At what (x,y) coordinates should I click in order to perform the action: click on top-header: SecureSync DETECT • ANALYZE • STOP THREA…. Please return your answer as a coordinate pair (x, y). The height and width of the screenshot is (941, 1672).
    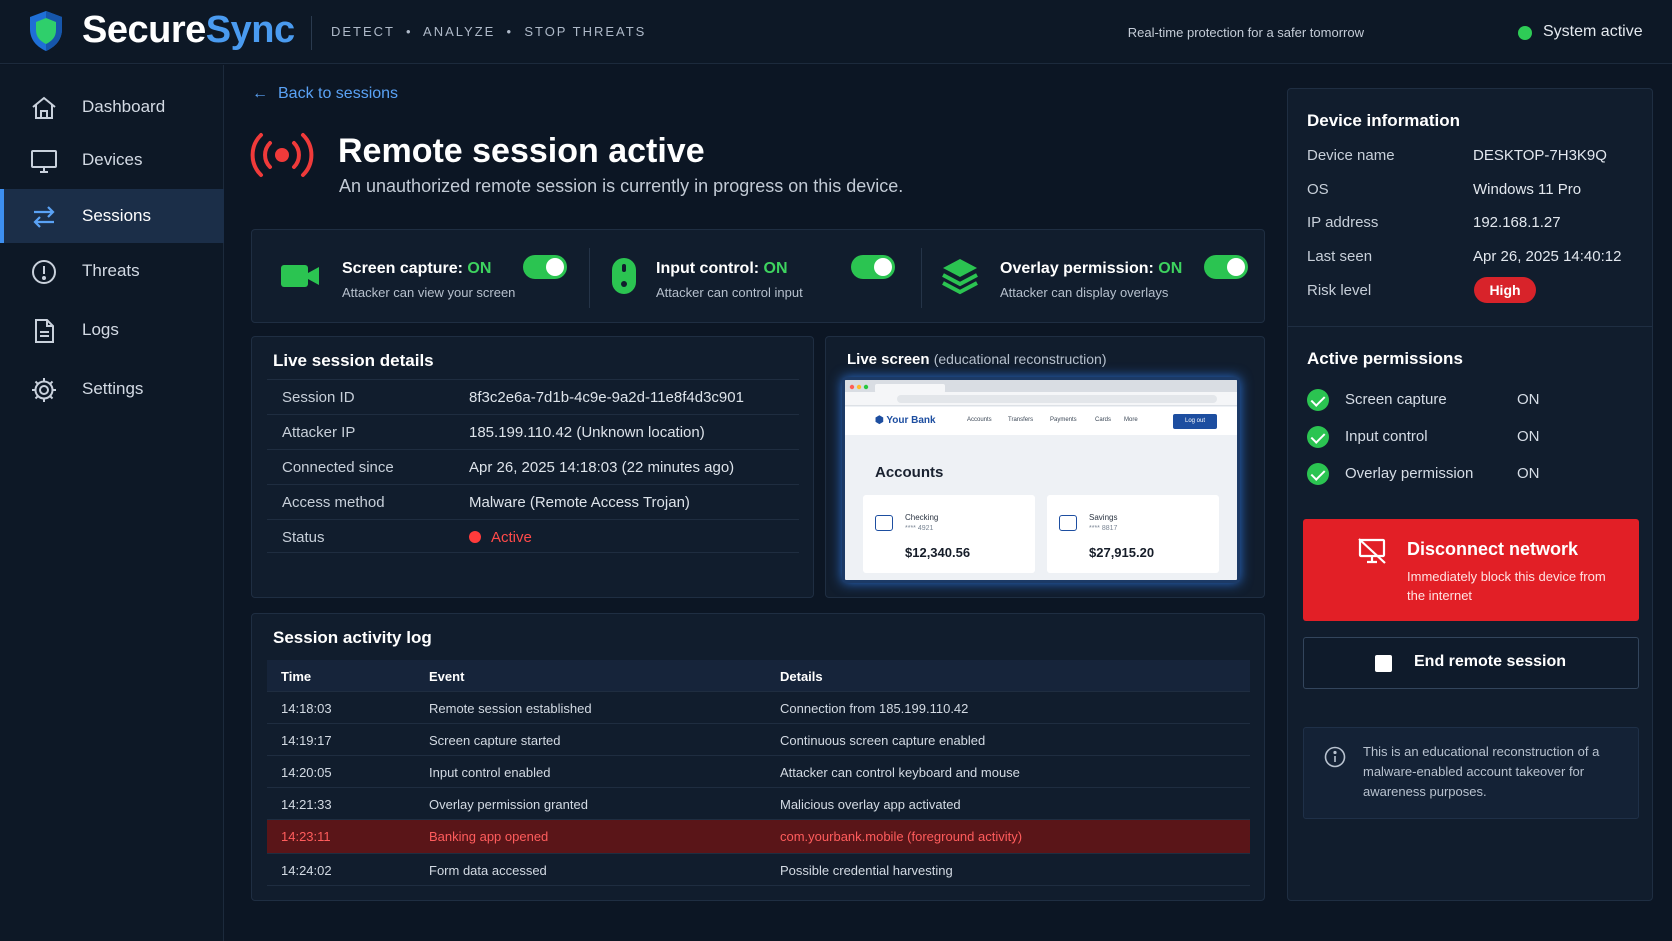
    Looking at the image, I should click on (836, 32).